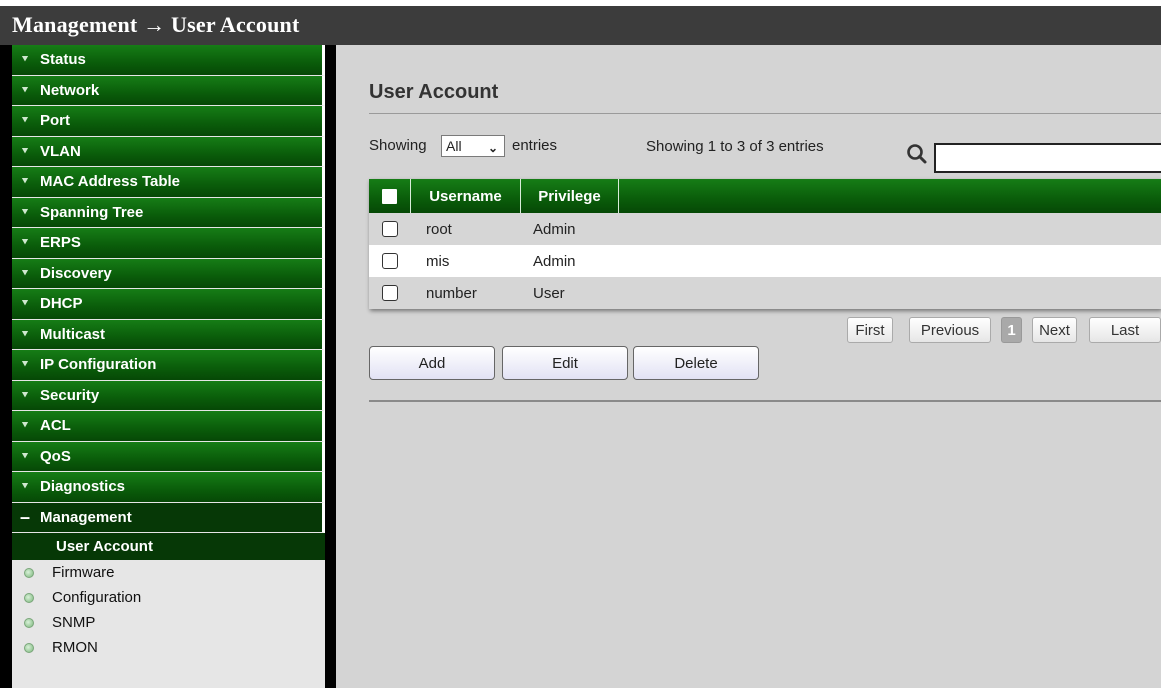 This screenshot has height=688, width=1161. I want to click on sidebar-item-label: ERPS, so click(60, 243).